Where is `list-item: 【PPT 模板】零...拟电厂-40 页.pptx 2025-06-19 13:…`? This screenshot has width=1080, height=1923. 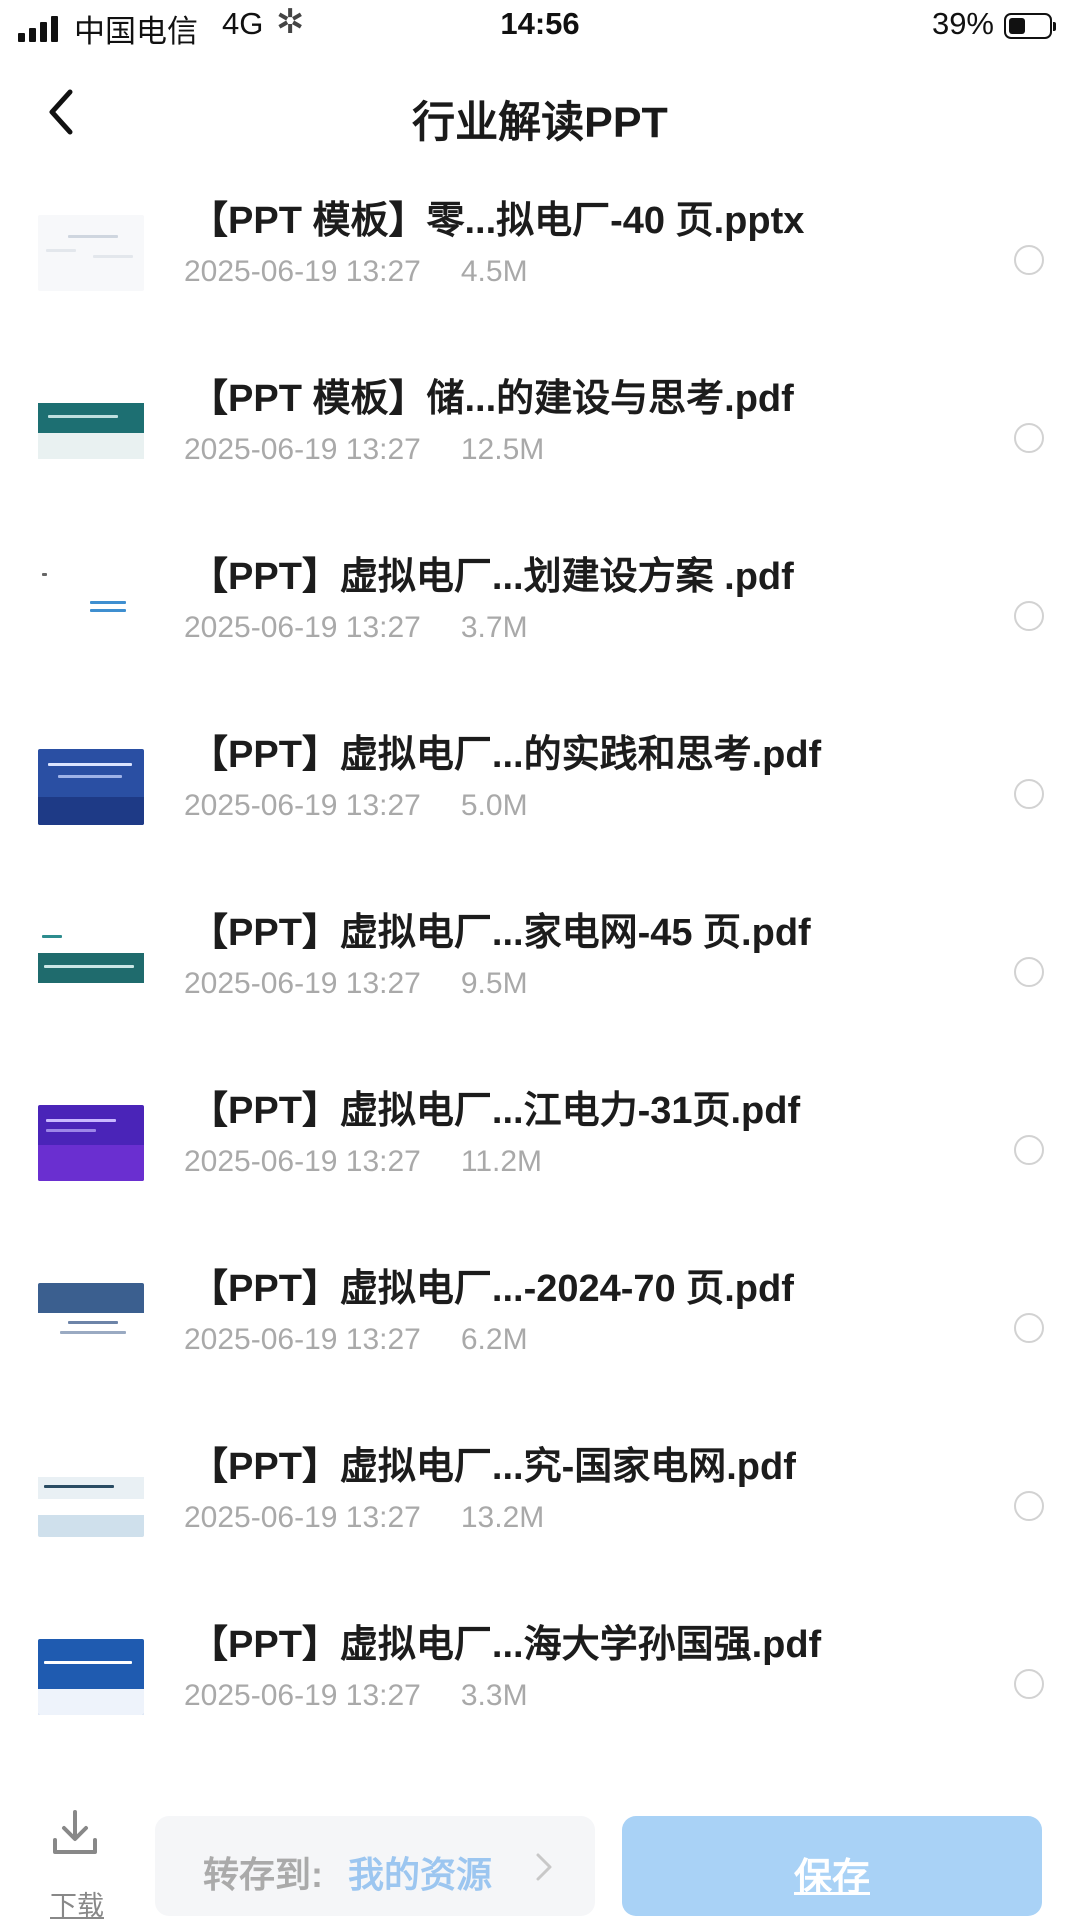
list-item: 【PPT 模板】零...拟电厂-40 页.pptx 2025-06-19 13:… is located at coordinates (540, 254).